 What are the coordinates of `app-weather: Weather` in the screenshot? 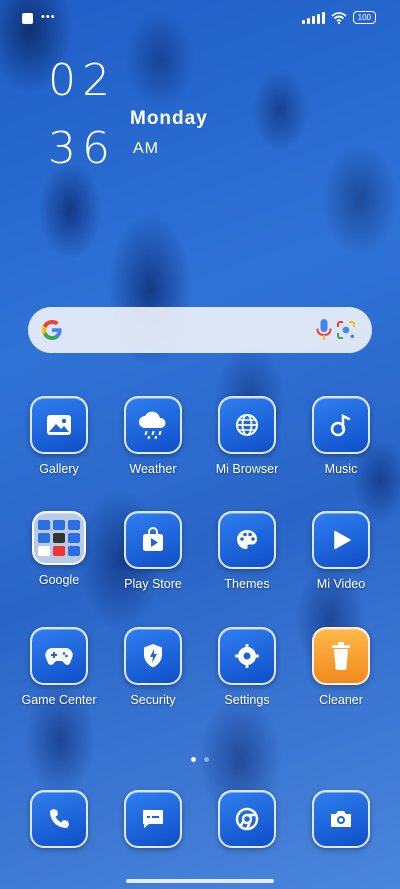 It's located at (153, 436).